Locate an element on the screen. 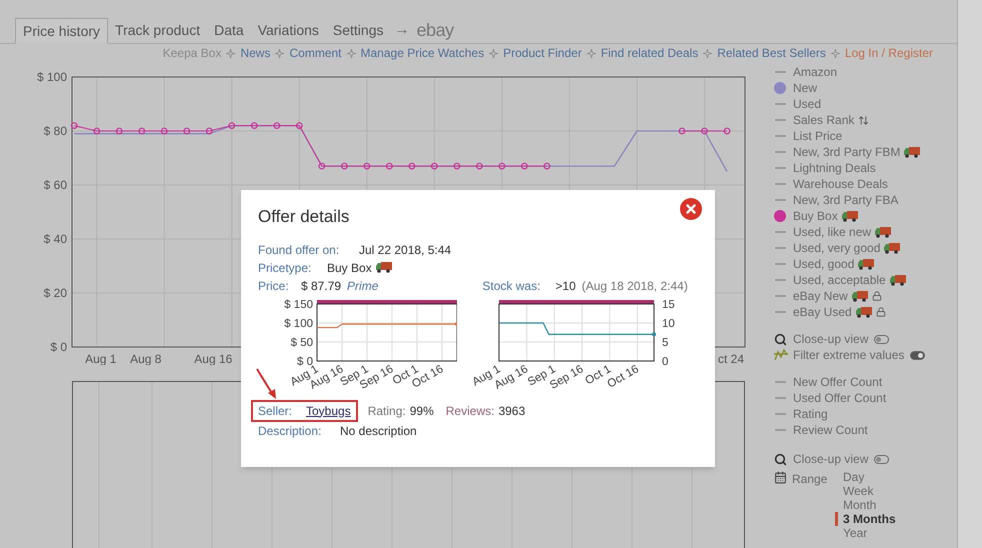  axis-label: $ 50 is located at coordinates (301, 342).